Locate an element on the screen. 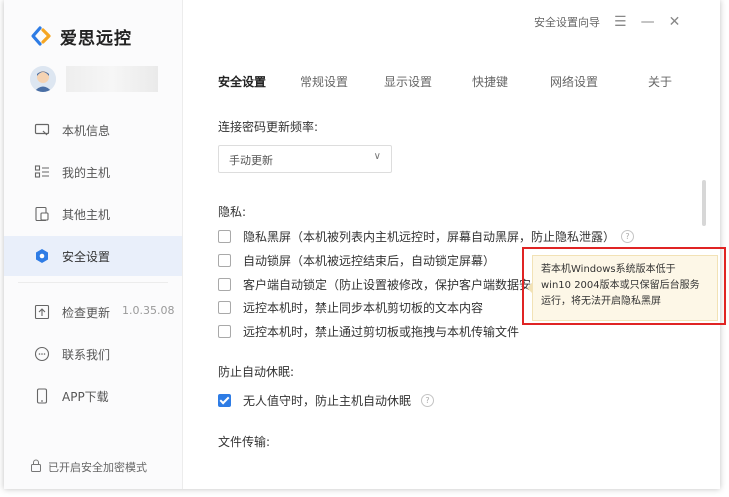  list-icon is located at coordinates (42, 172).